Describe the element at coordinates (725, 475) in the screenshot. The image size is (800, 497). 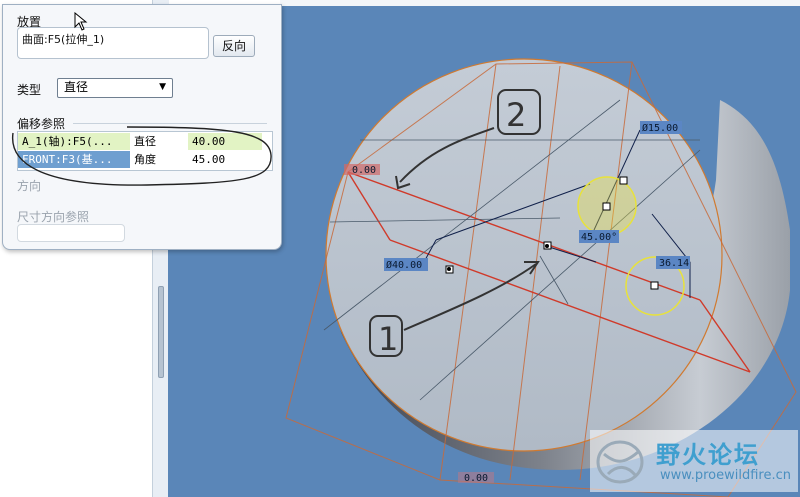
I see `watermark-url: www.proewildfire.cn` at that location.